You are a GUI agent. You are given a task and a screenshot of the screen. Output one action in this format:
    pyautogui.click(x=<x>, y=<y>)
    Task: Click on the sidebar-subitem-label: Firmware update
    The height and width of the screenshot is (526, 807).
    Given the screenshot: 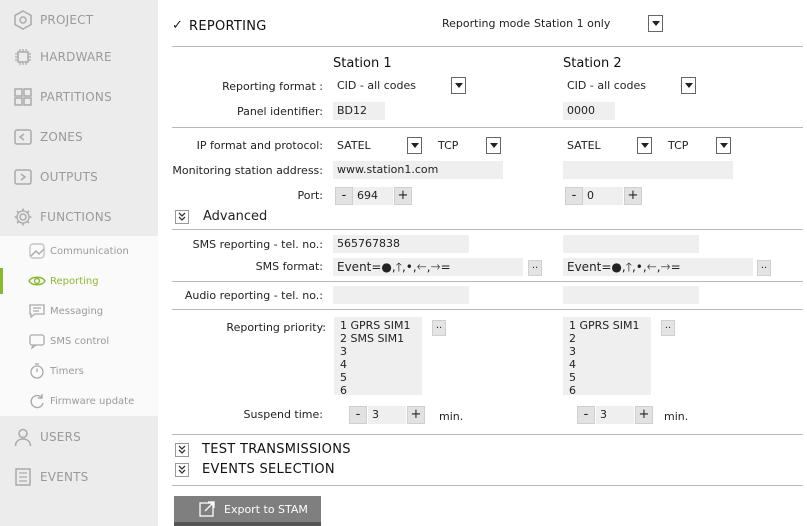 What is the action you would take?
    pyautogui.click(x=92, y=401)
    